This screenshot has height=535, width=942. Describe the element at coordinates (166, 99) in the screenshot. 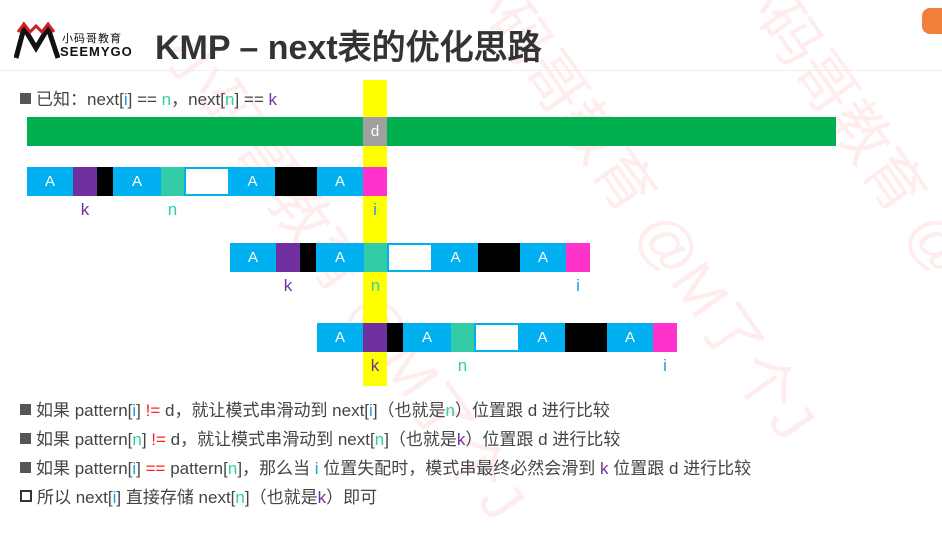

I see `var-n: n` at that location.